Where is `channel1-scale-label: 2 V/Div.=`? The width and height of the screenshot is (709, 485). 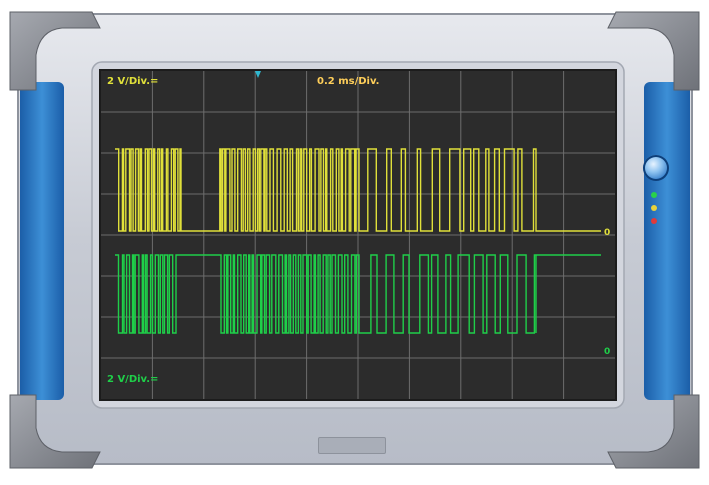 channel1-scale-label: 2 V/Div.= is located at coordinates (133, 81).